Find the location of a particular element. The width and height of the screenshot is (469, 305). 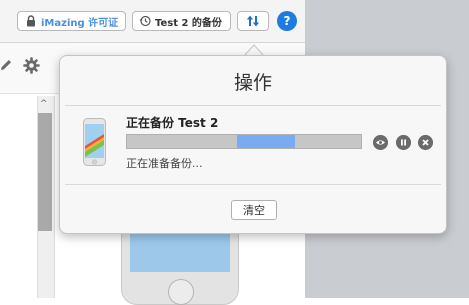

popover-title: 操作 is located at coordinates (252, 83).